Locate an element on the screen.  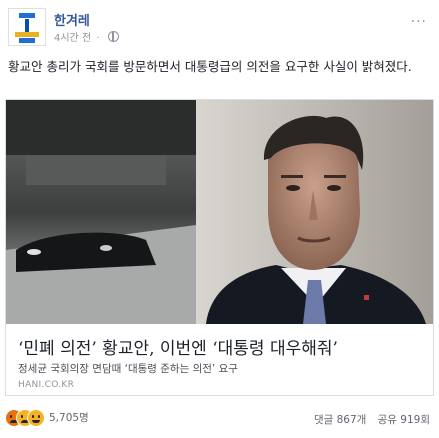
page-name: 한겨레 is located at coordinates (72, 19).